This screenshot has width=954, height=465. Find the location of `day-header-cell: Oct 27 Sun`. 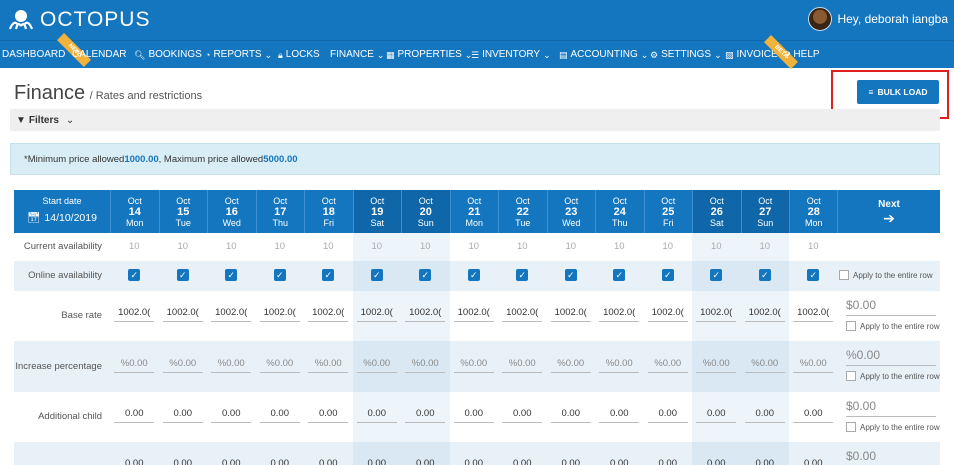

day-header-cell: Oct 27 Sun is located at coordinates (764, 211).